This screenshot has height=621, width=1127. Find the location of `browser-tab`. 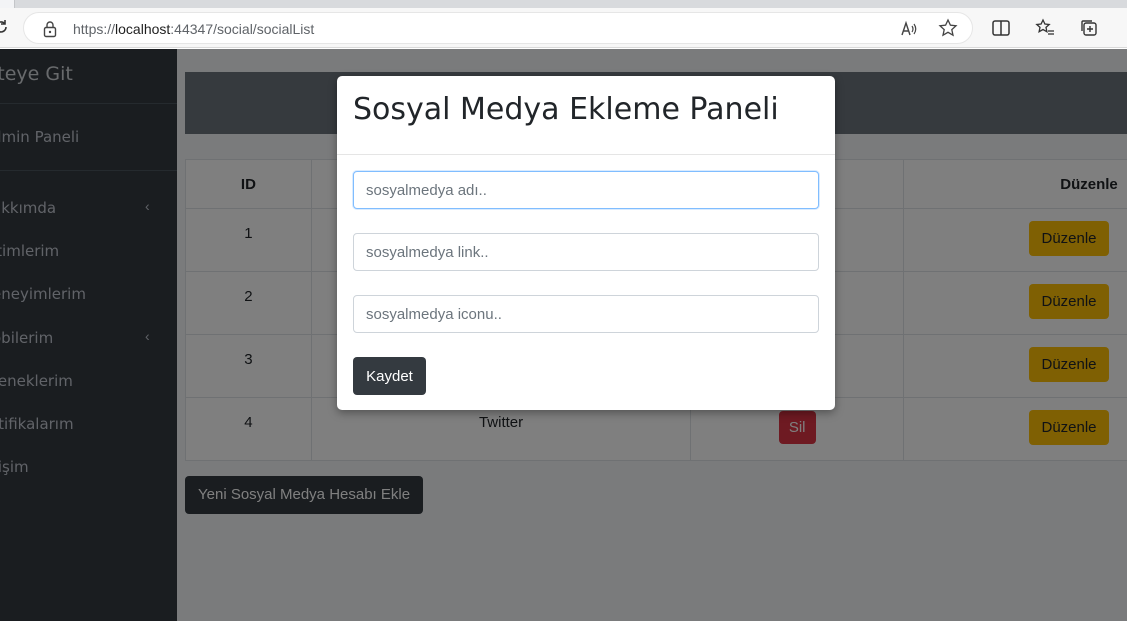

browser-tab is located at coordinates (7, 4).